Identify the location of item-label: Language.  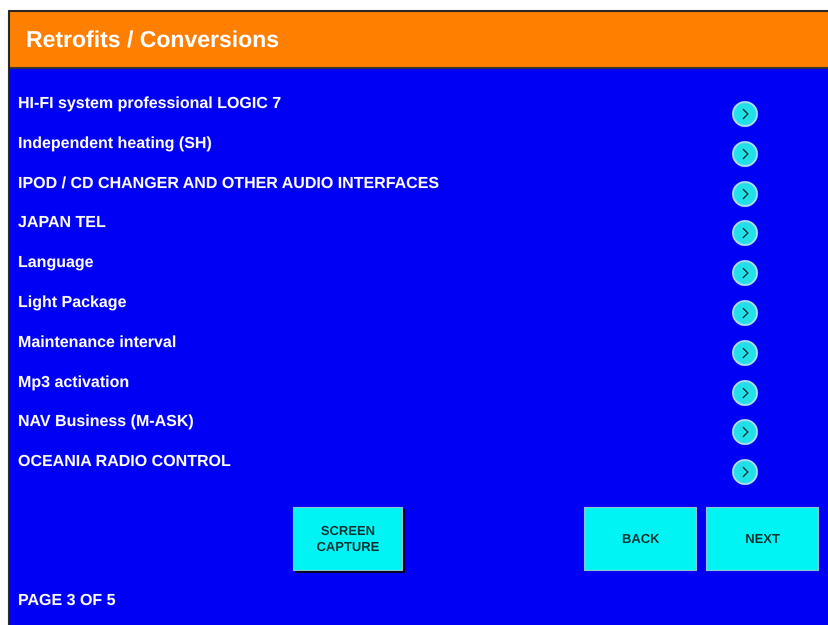
(56, 263).